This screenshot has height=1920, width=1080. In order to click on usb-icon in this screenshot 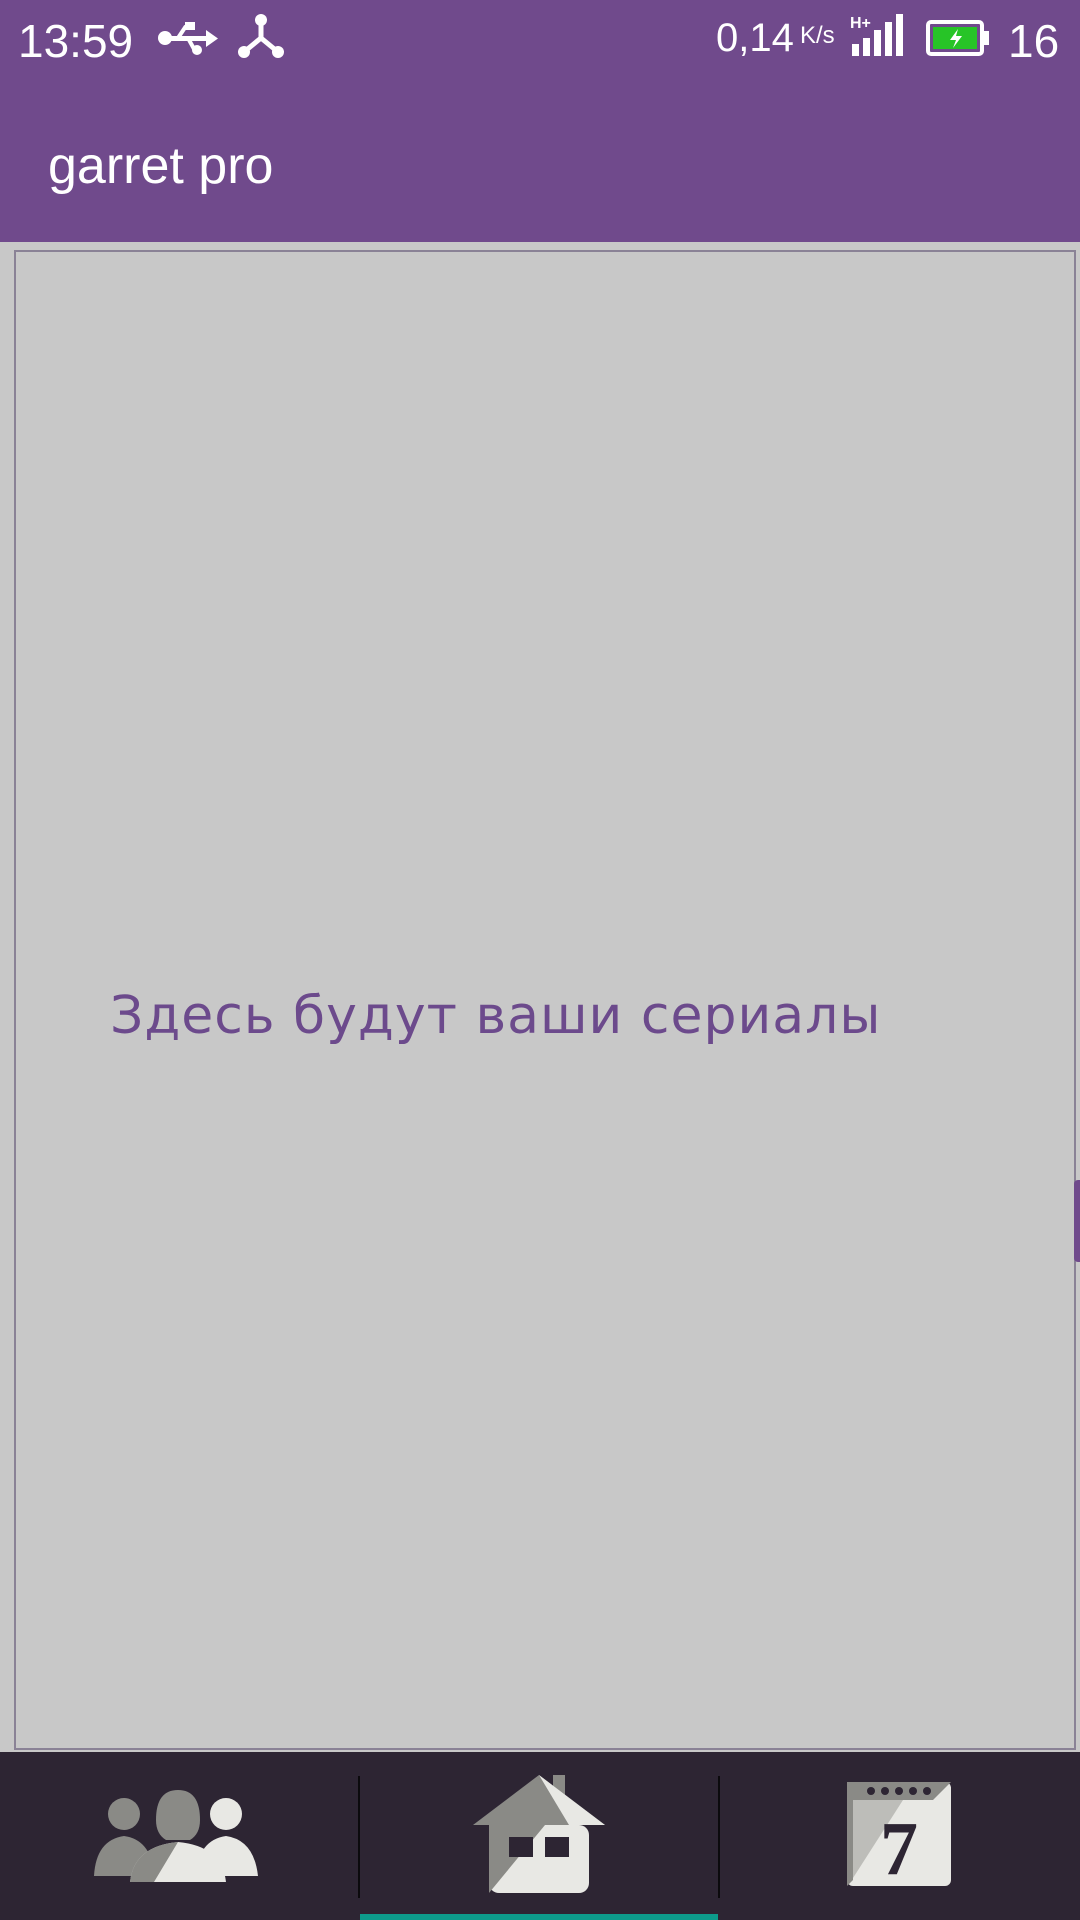, I will do `click(187, 40)`.